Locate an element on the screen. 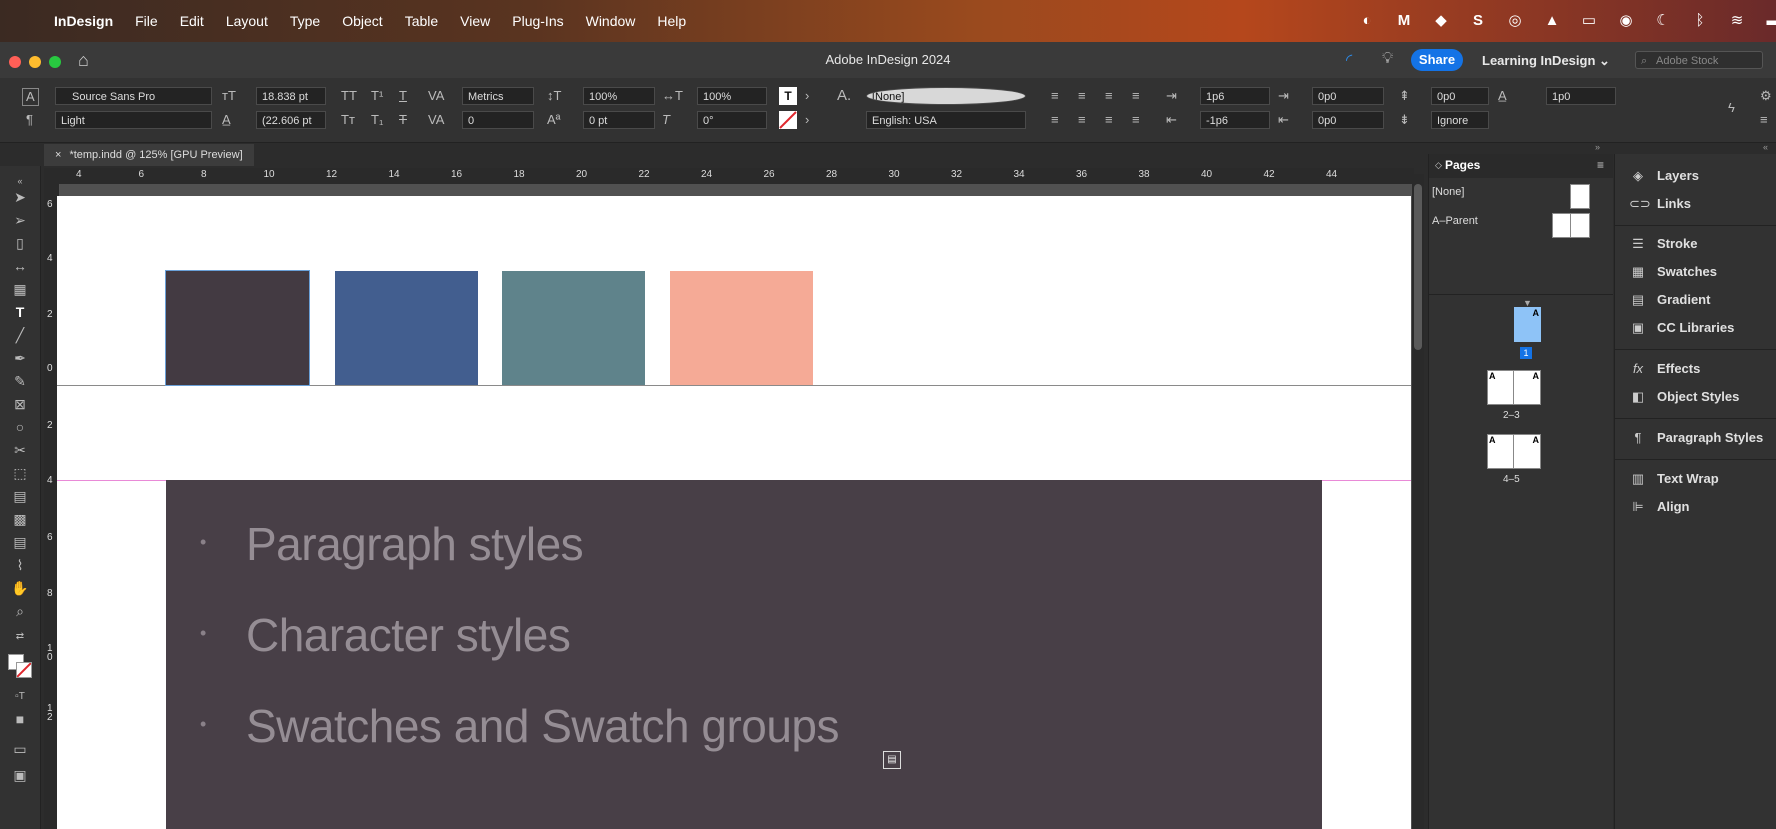 The image size is (1776, 829). rectangle-frame-tool-icon: ⊠ is located at coordinates (20, 404).